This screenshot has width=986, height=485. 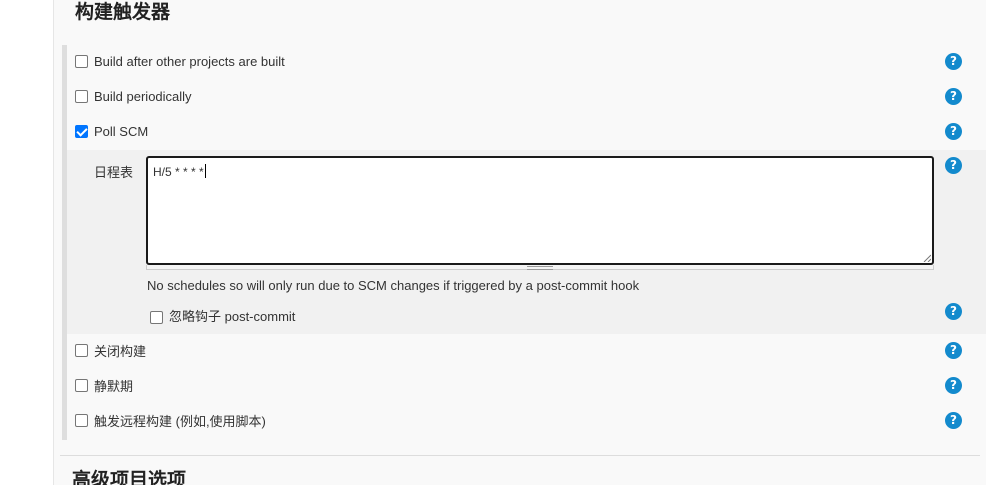 I want to click on trigger-build-after-other: Build after other projects are built, so click(x=180, y=61).